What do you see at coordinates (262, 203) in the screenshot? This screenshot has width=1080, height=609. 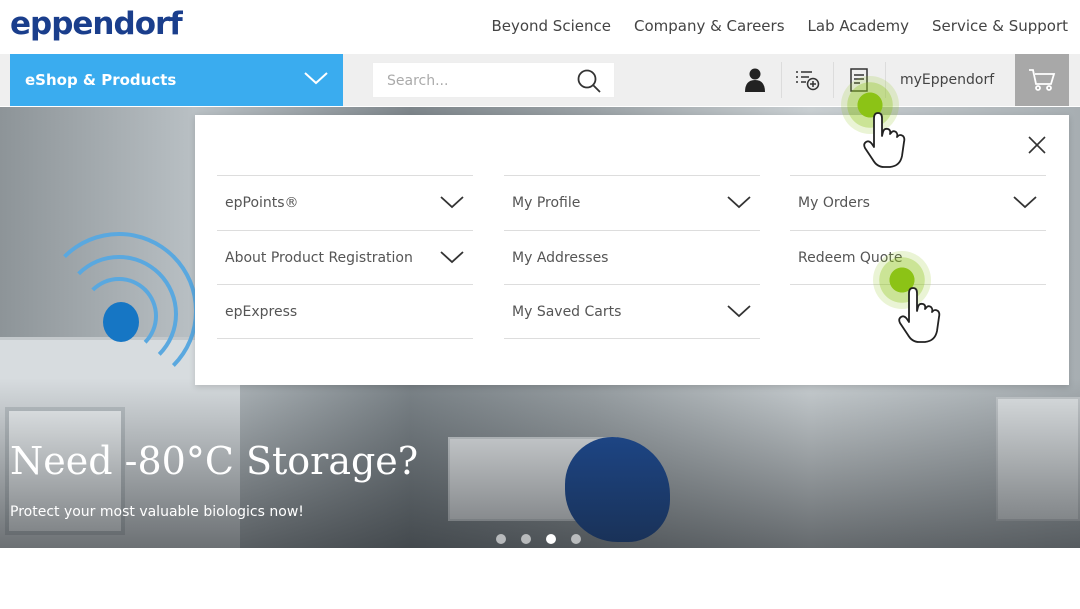 I see `menu-item-label: epPoints®` at bounding box center [262, 203].